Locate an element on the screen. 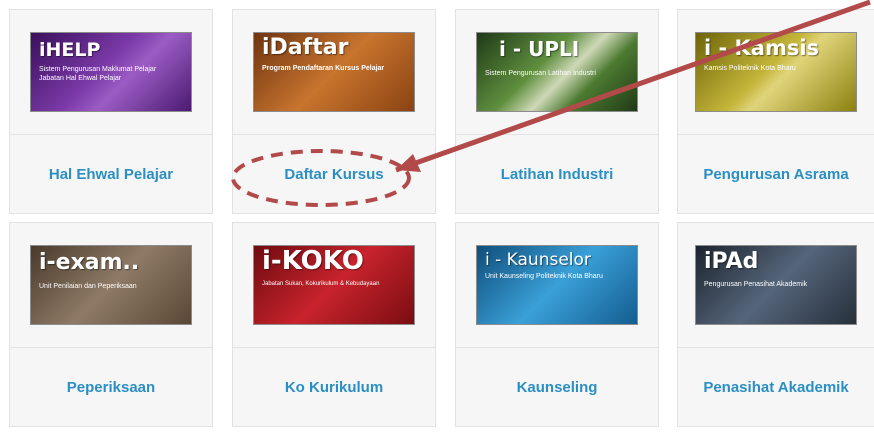 The image size is (874, 433). tile-label-link: Hal Ehwal Pelajar is located at coordinates (111, 174).